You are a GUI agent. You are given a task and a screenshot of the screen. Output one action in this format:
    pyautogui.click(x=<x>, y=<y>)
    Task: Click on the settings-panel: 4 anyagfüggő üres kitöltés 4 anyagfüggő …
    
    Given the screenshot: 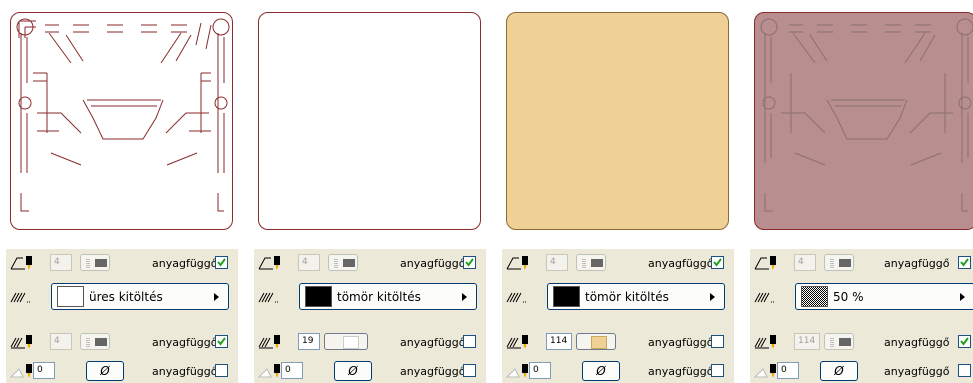 What is the action you would take?
    pyautogui.click(x=122, y=316)
    